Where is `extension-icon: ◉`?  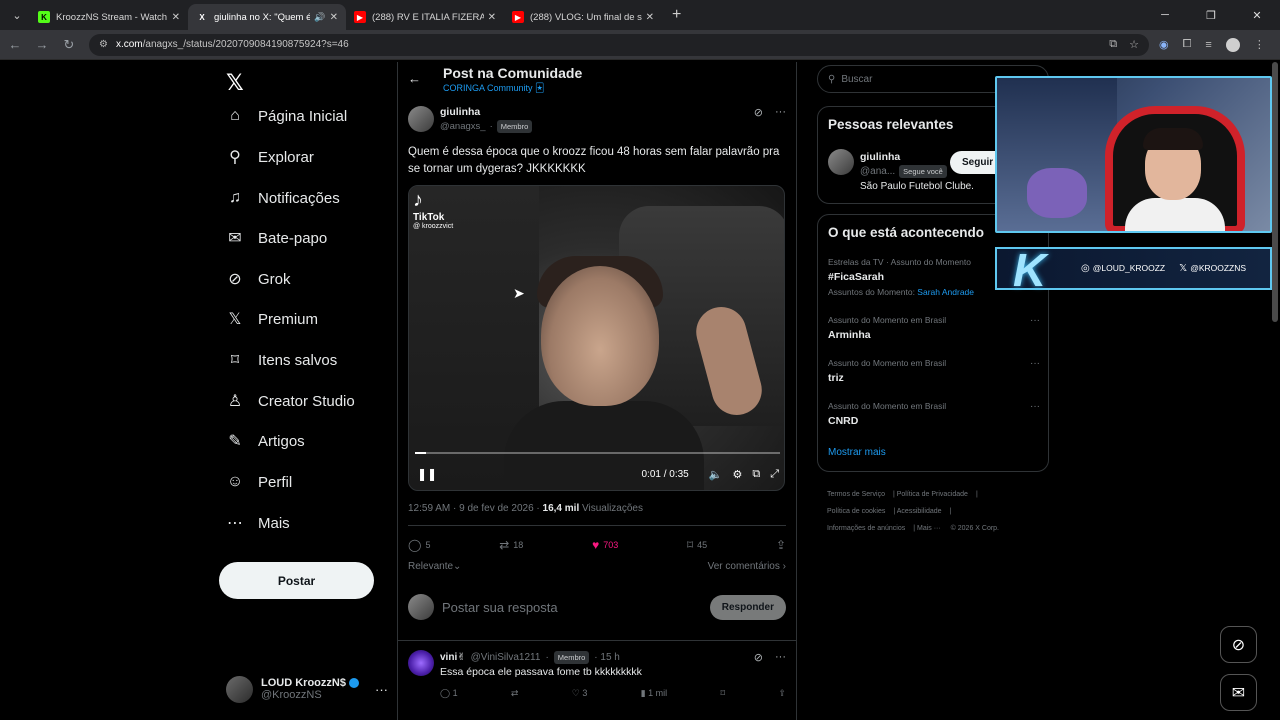
extension-icon: ◉ is located at coordinates (1164, 44).